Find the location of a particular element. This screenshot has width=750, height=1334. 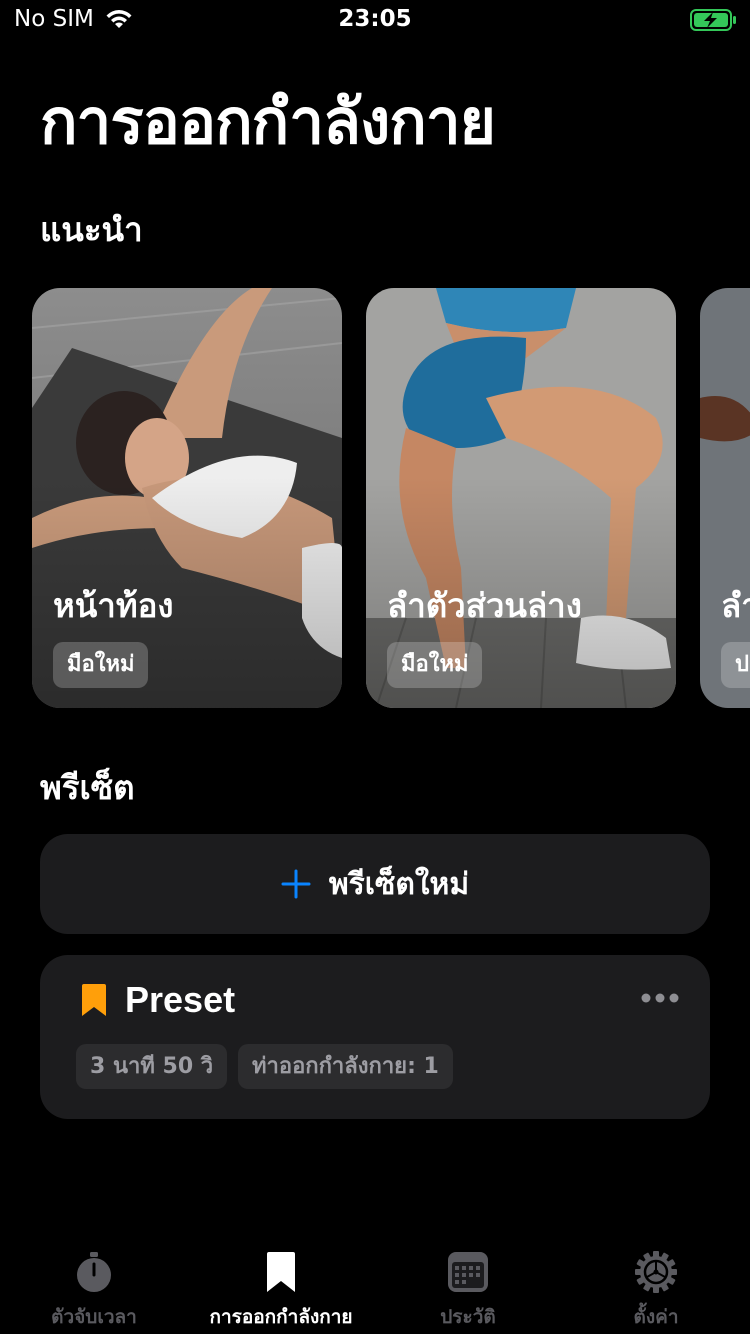

tab-label: ตั้งค่า is located at coordinates (656, 1317).